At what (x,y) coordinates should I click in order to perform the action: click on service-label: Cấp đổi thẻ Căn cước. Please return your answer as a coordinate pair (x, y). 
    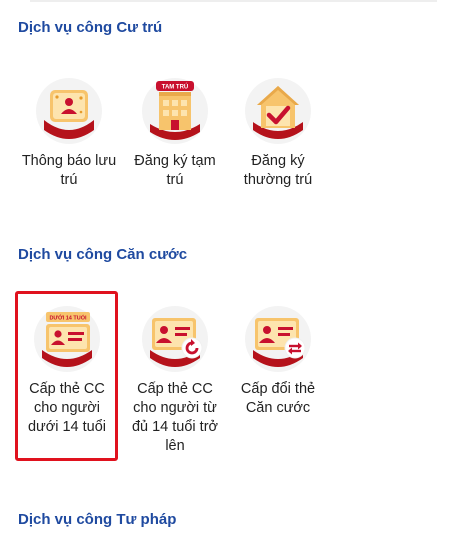
    Looking at the image, I should click on (278, 398).